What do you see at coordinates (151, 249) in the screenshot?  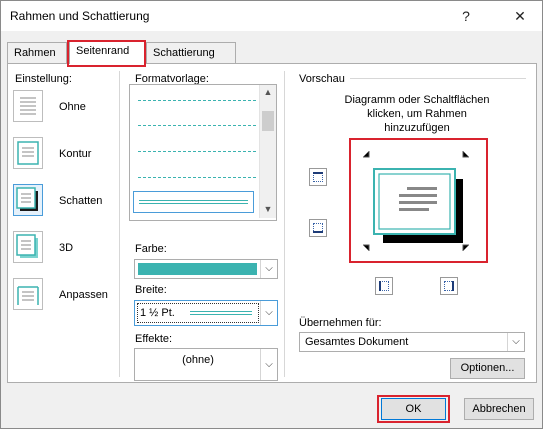 I see `color-label: Farbe:` at bounding box center [151, 249].